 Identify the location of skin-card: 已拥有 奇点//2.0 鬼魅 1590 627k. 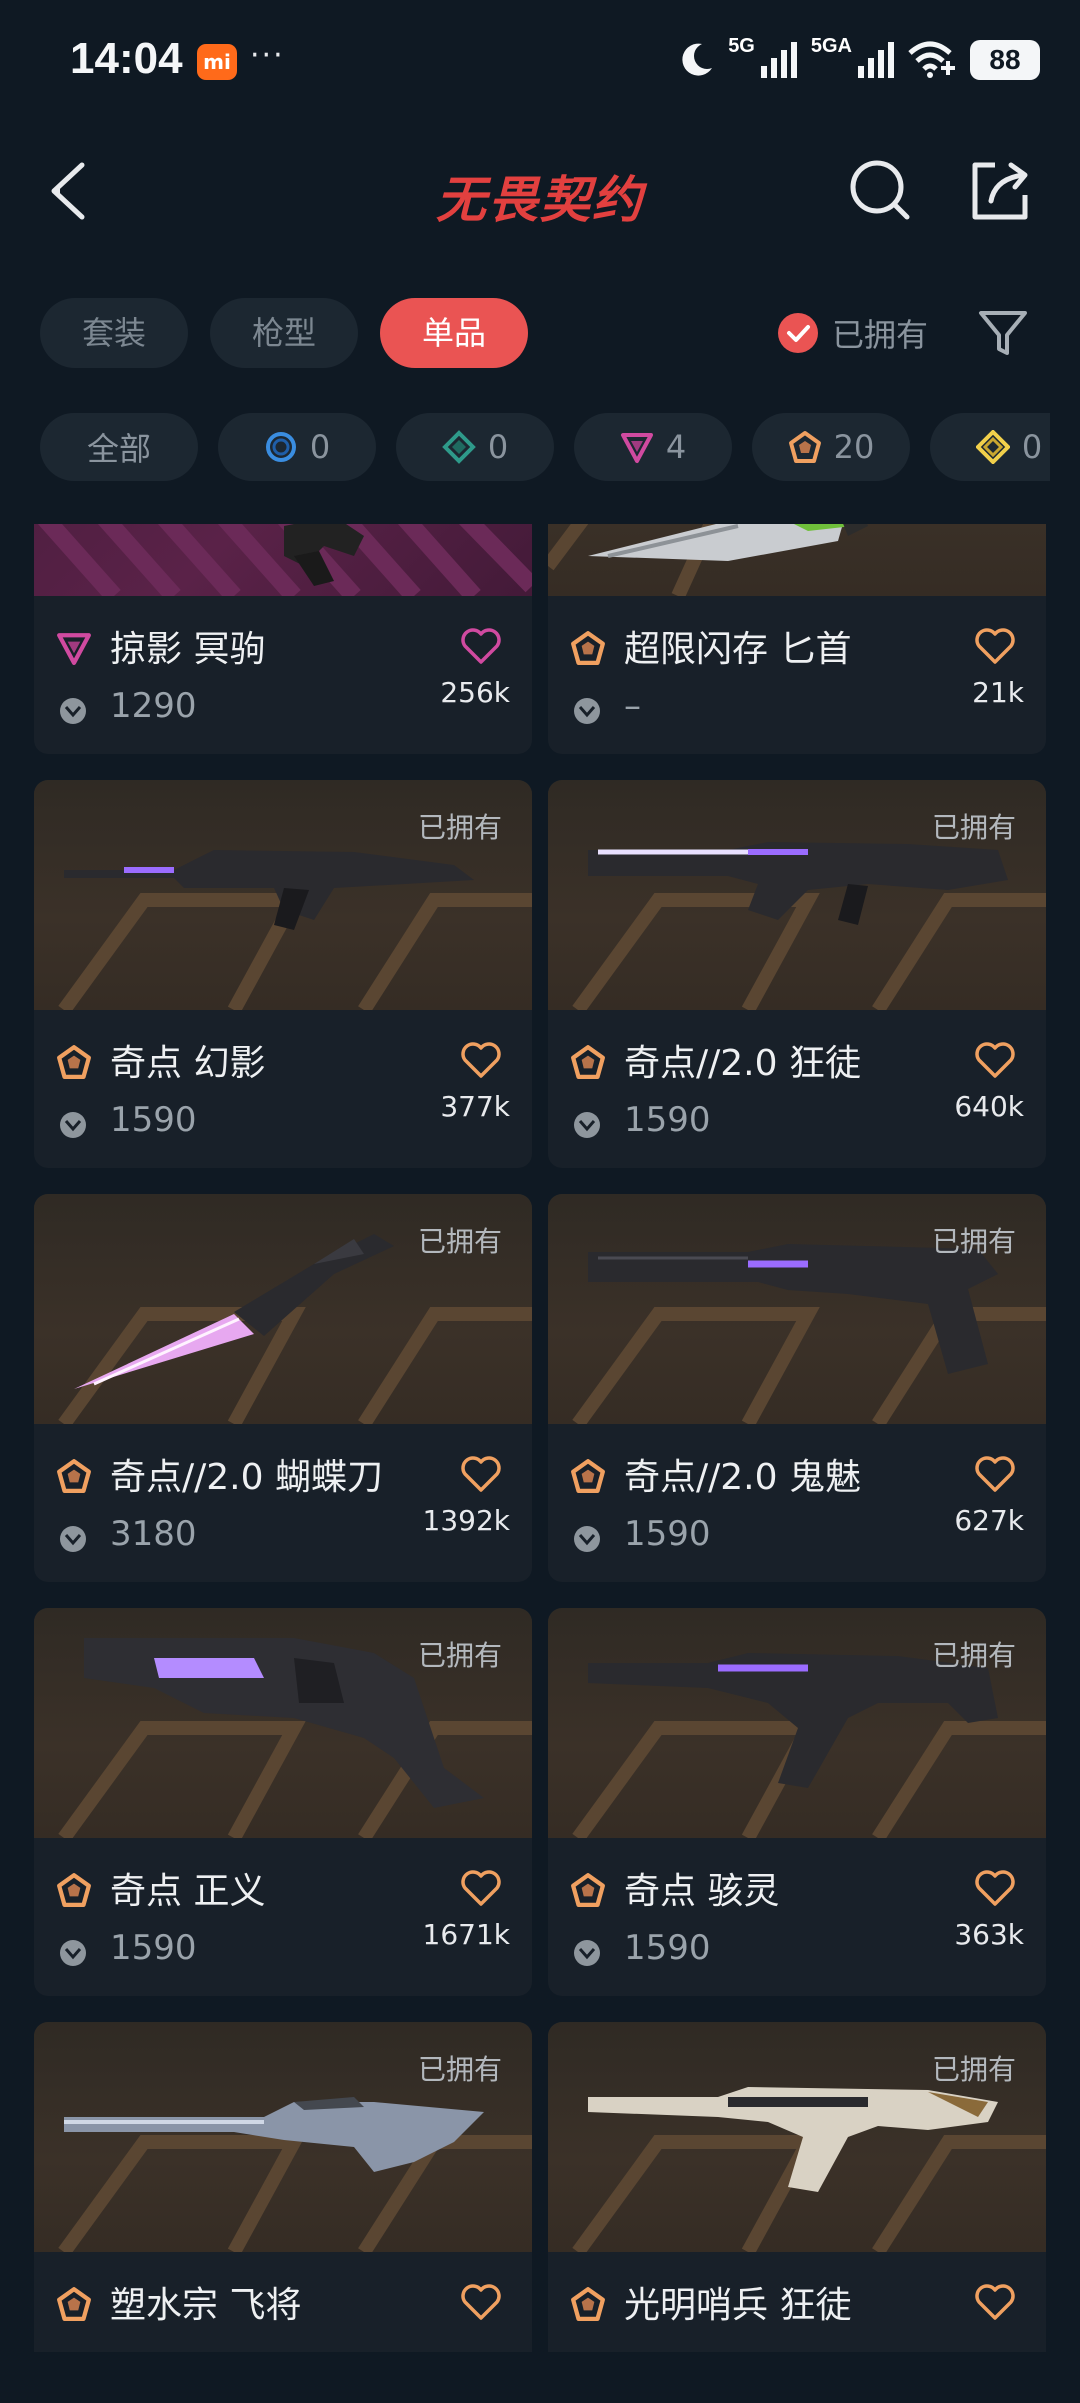
(797, 1388).